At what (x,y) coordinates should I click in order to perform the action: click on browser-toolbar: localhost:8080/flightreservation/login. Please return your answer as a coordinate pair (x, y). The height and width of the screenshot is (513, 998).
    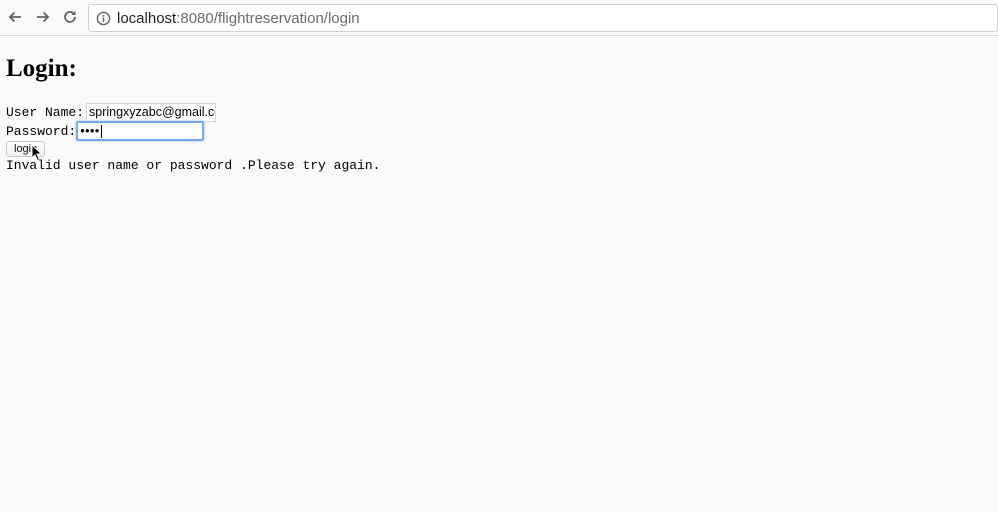
    Looking at the image, I should click on (499, 18).